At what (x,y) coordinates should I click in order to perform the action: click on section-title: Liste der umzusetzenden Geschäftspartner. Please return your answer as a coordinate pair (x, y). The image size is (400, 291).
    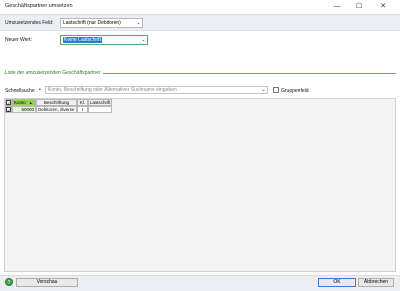
    Looking at the image, I should click on (54, 73).